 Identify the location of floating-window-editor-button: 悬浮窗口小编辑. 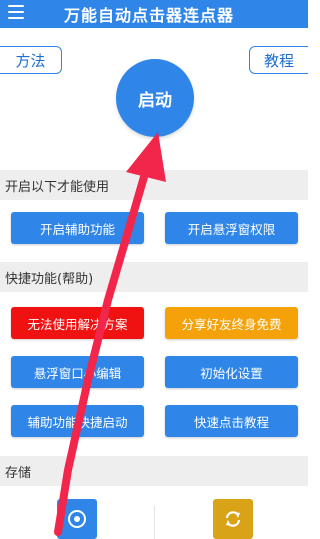
(77, 372).